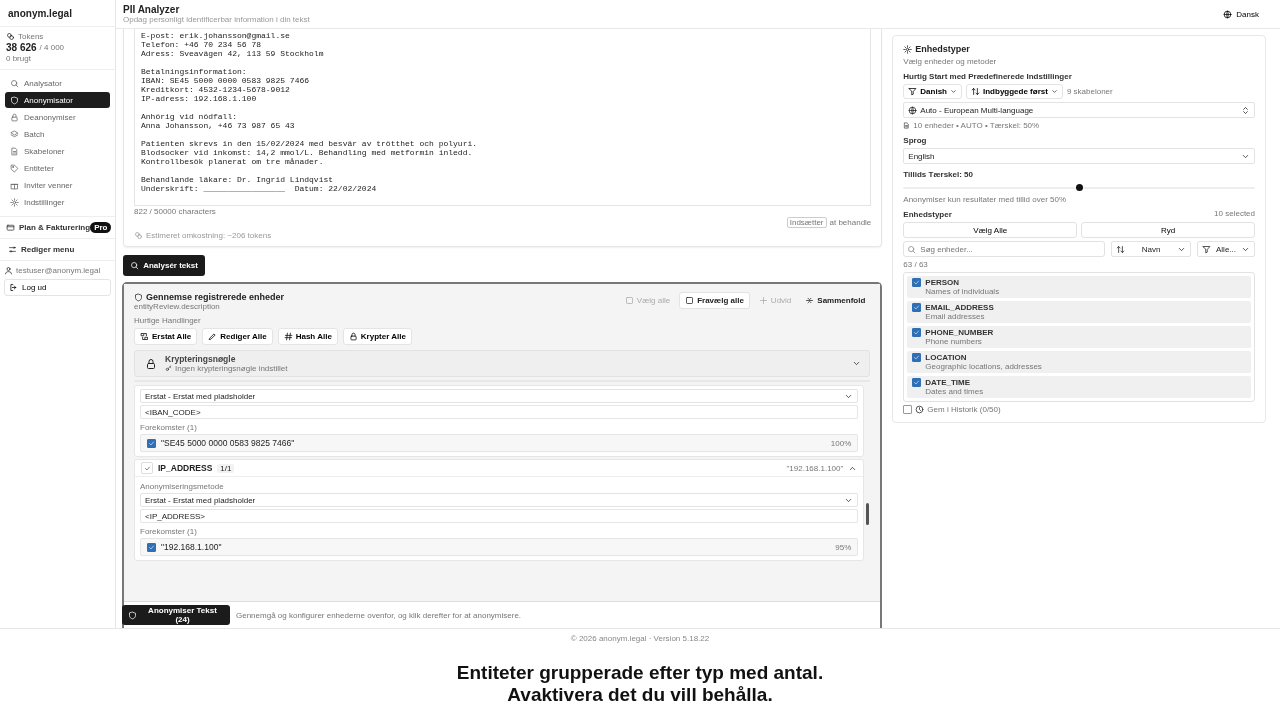 The image size is (1280, 720). Describe the element at coordinates (1151, 249) in the screenshot. I see `sort-select: Navn` at that location.